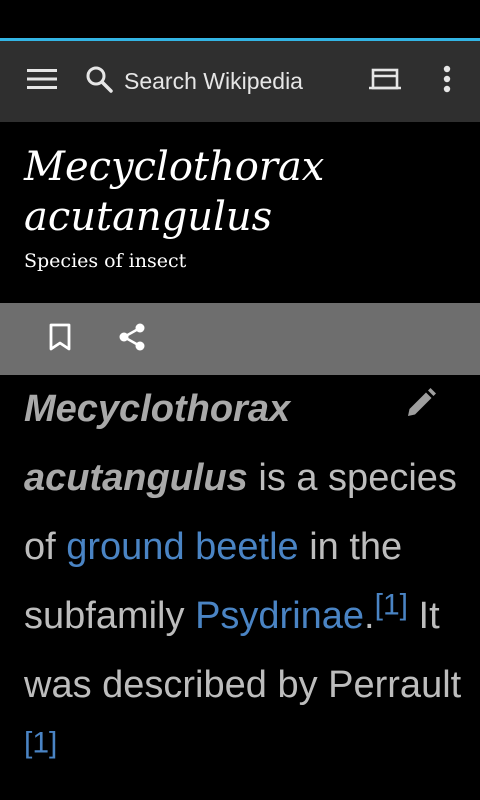 The image size is (480, 800). I want to click on page-title: Mecyclothorax acutangulus, so click(174, 192).